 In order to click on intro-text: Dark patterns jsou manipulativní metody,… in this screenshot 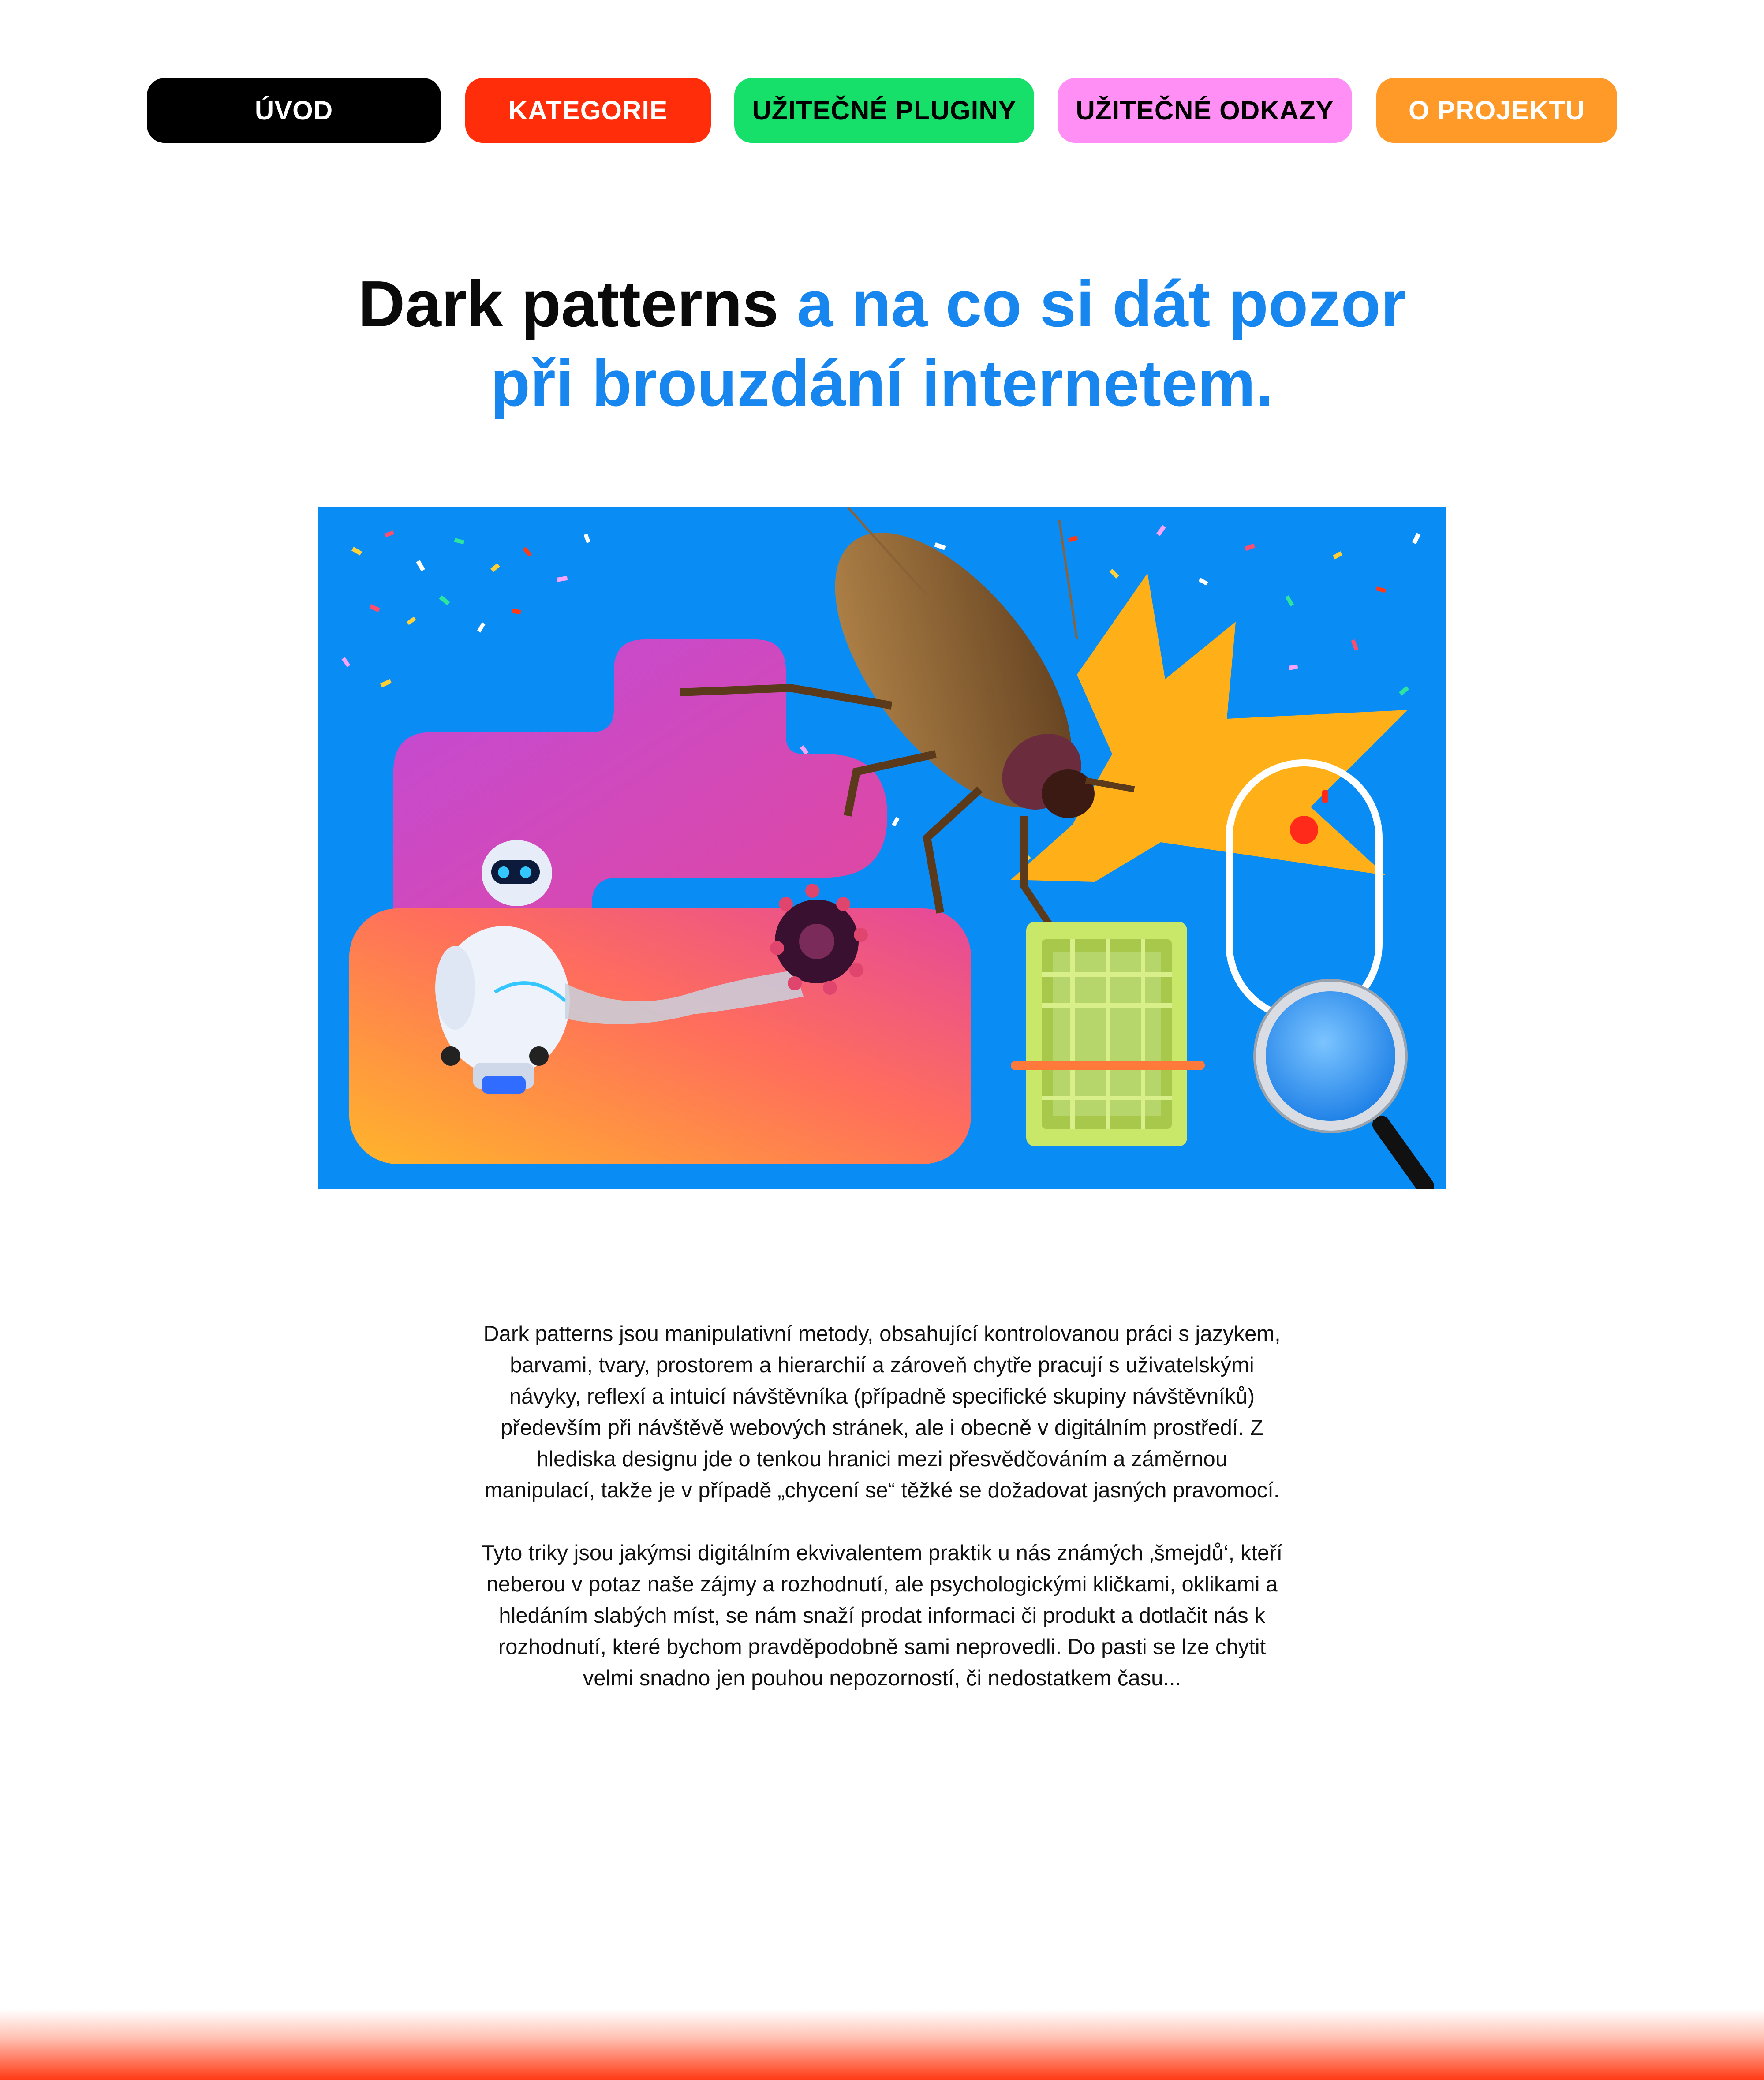, I will do `click(882, 1521)`.